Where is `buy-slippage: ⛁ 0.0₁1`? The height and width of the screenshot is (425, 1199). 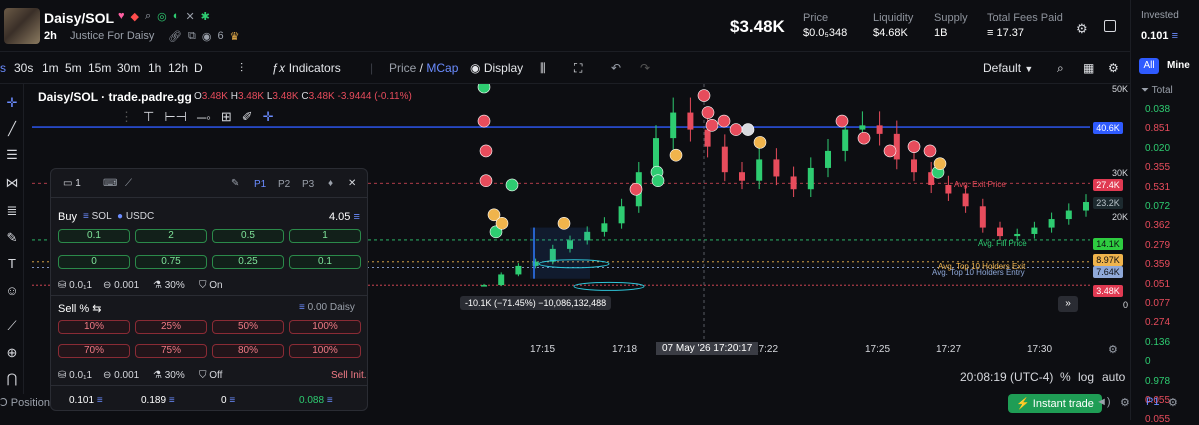 buy-slippage: ⛁ 0.0₁1 is located at coordinates (75, 285).